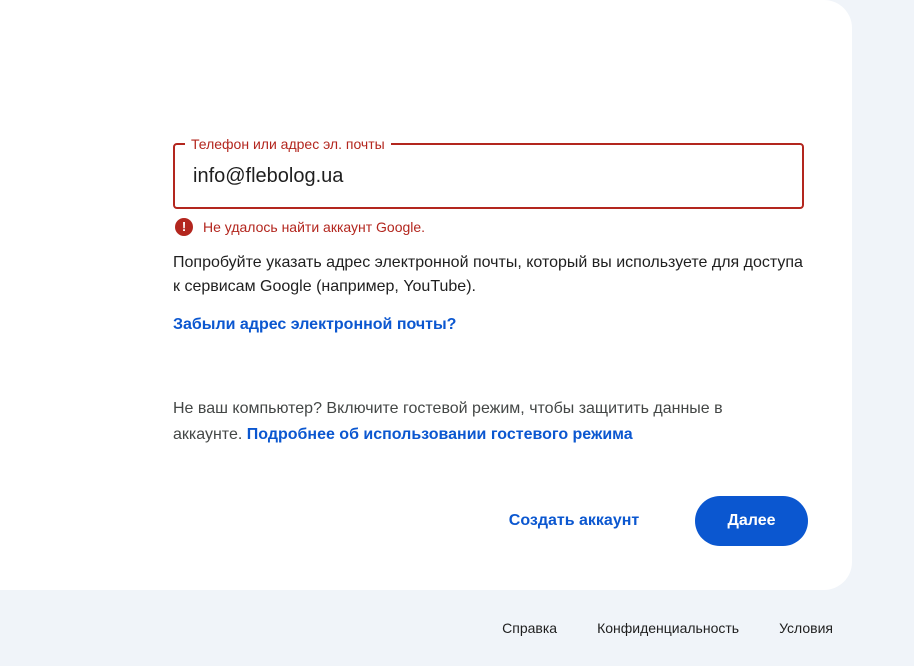  What do you see at coordinates (184, 227) in the screenshot?
I see `error-circle-icon: !` at bounding box center [184, 227].